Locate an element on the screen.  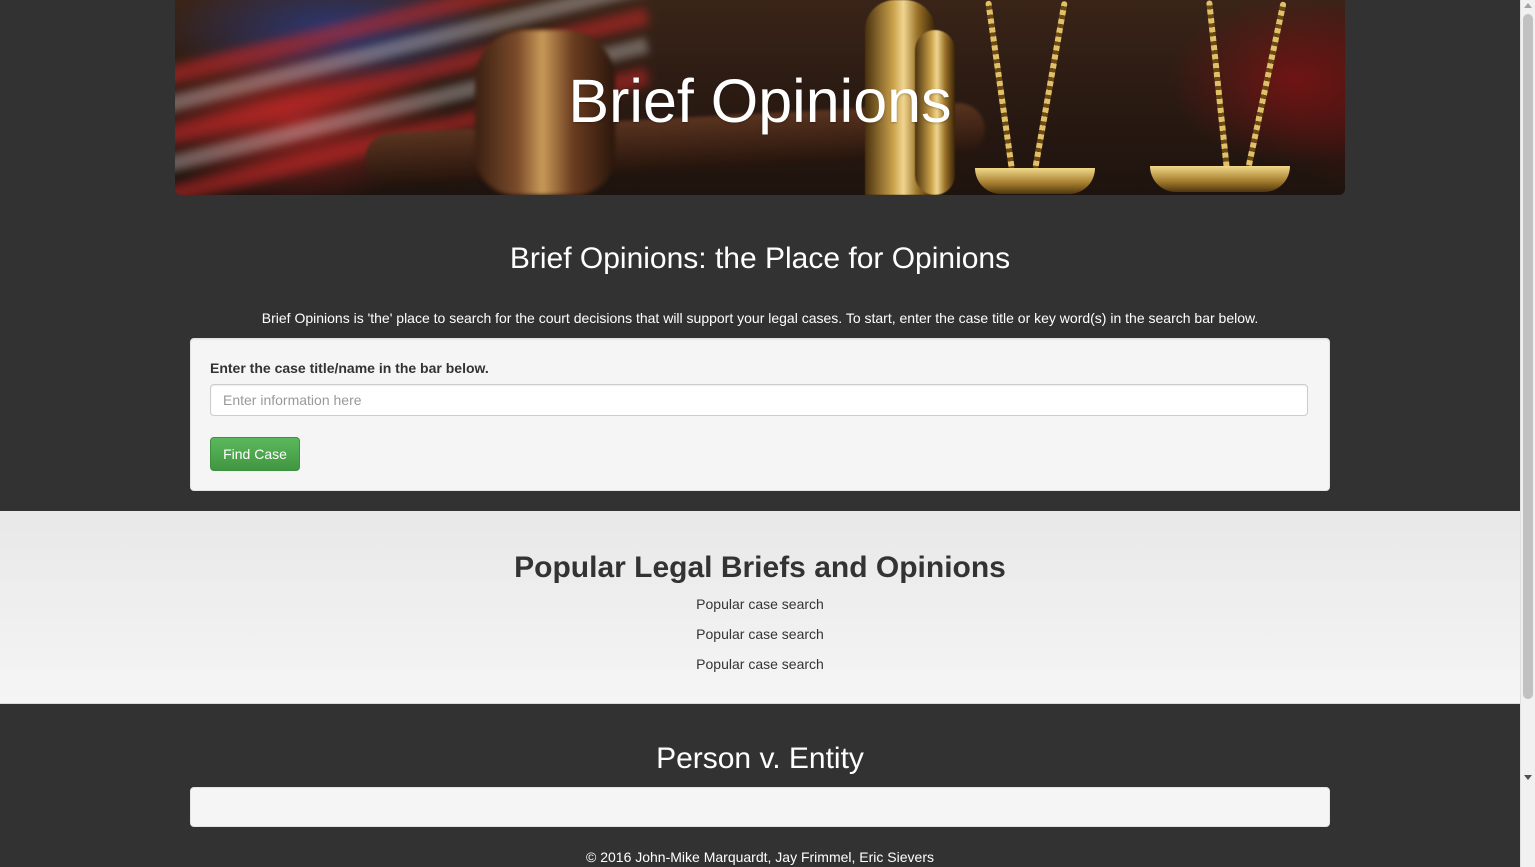
vertical-scrollbar is located at coordinates (1527, 433).